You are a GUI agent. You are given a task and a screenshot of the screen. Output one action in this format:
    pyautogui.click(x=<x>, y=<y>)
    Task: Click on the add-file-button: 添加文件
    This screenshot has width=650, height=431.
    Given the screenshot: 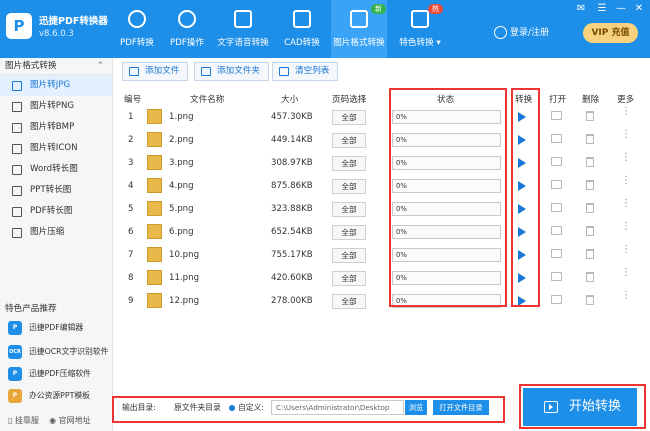 What is the action you would take?
    pyautogui.click(x=155, y=71)
    